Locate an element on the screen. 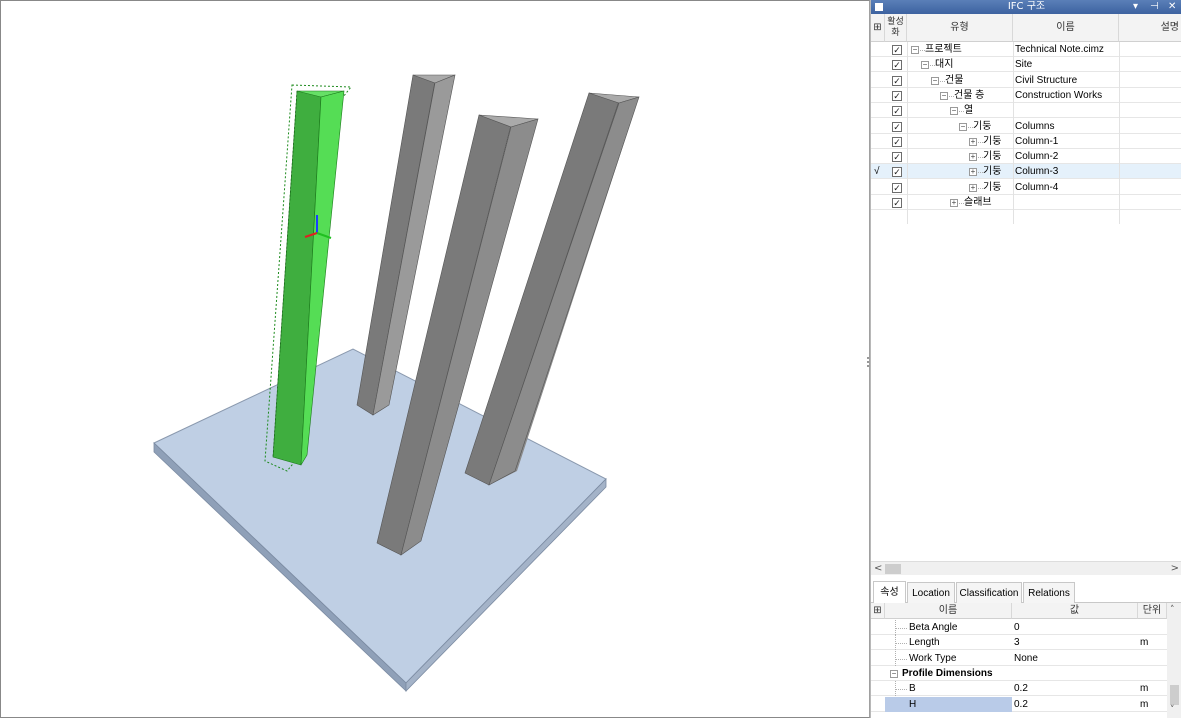 The height and width of the screenshot is (718, 1181). tab-properties: 속성 is located at coordinates (889, 592).